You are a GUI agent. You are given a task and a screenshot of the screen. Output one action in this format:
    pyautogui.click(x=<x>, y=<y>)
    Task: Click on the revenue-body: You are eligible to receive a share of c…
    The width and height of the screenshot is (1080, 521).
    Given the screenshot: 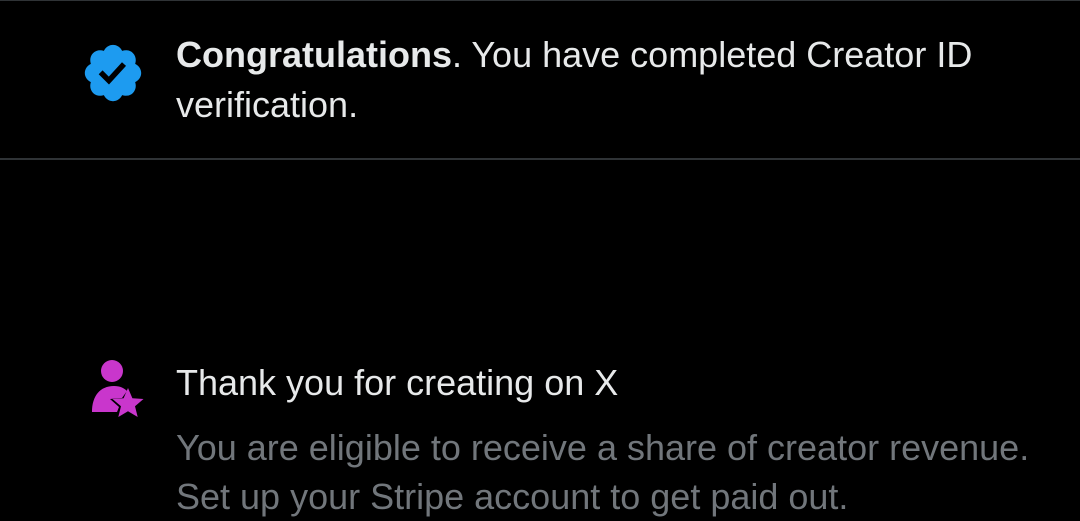 What is the action you would take?
    pyautogui.click(x=603, y=472)
    